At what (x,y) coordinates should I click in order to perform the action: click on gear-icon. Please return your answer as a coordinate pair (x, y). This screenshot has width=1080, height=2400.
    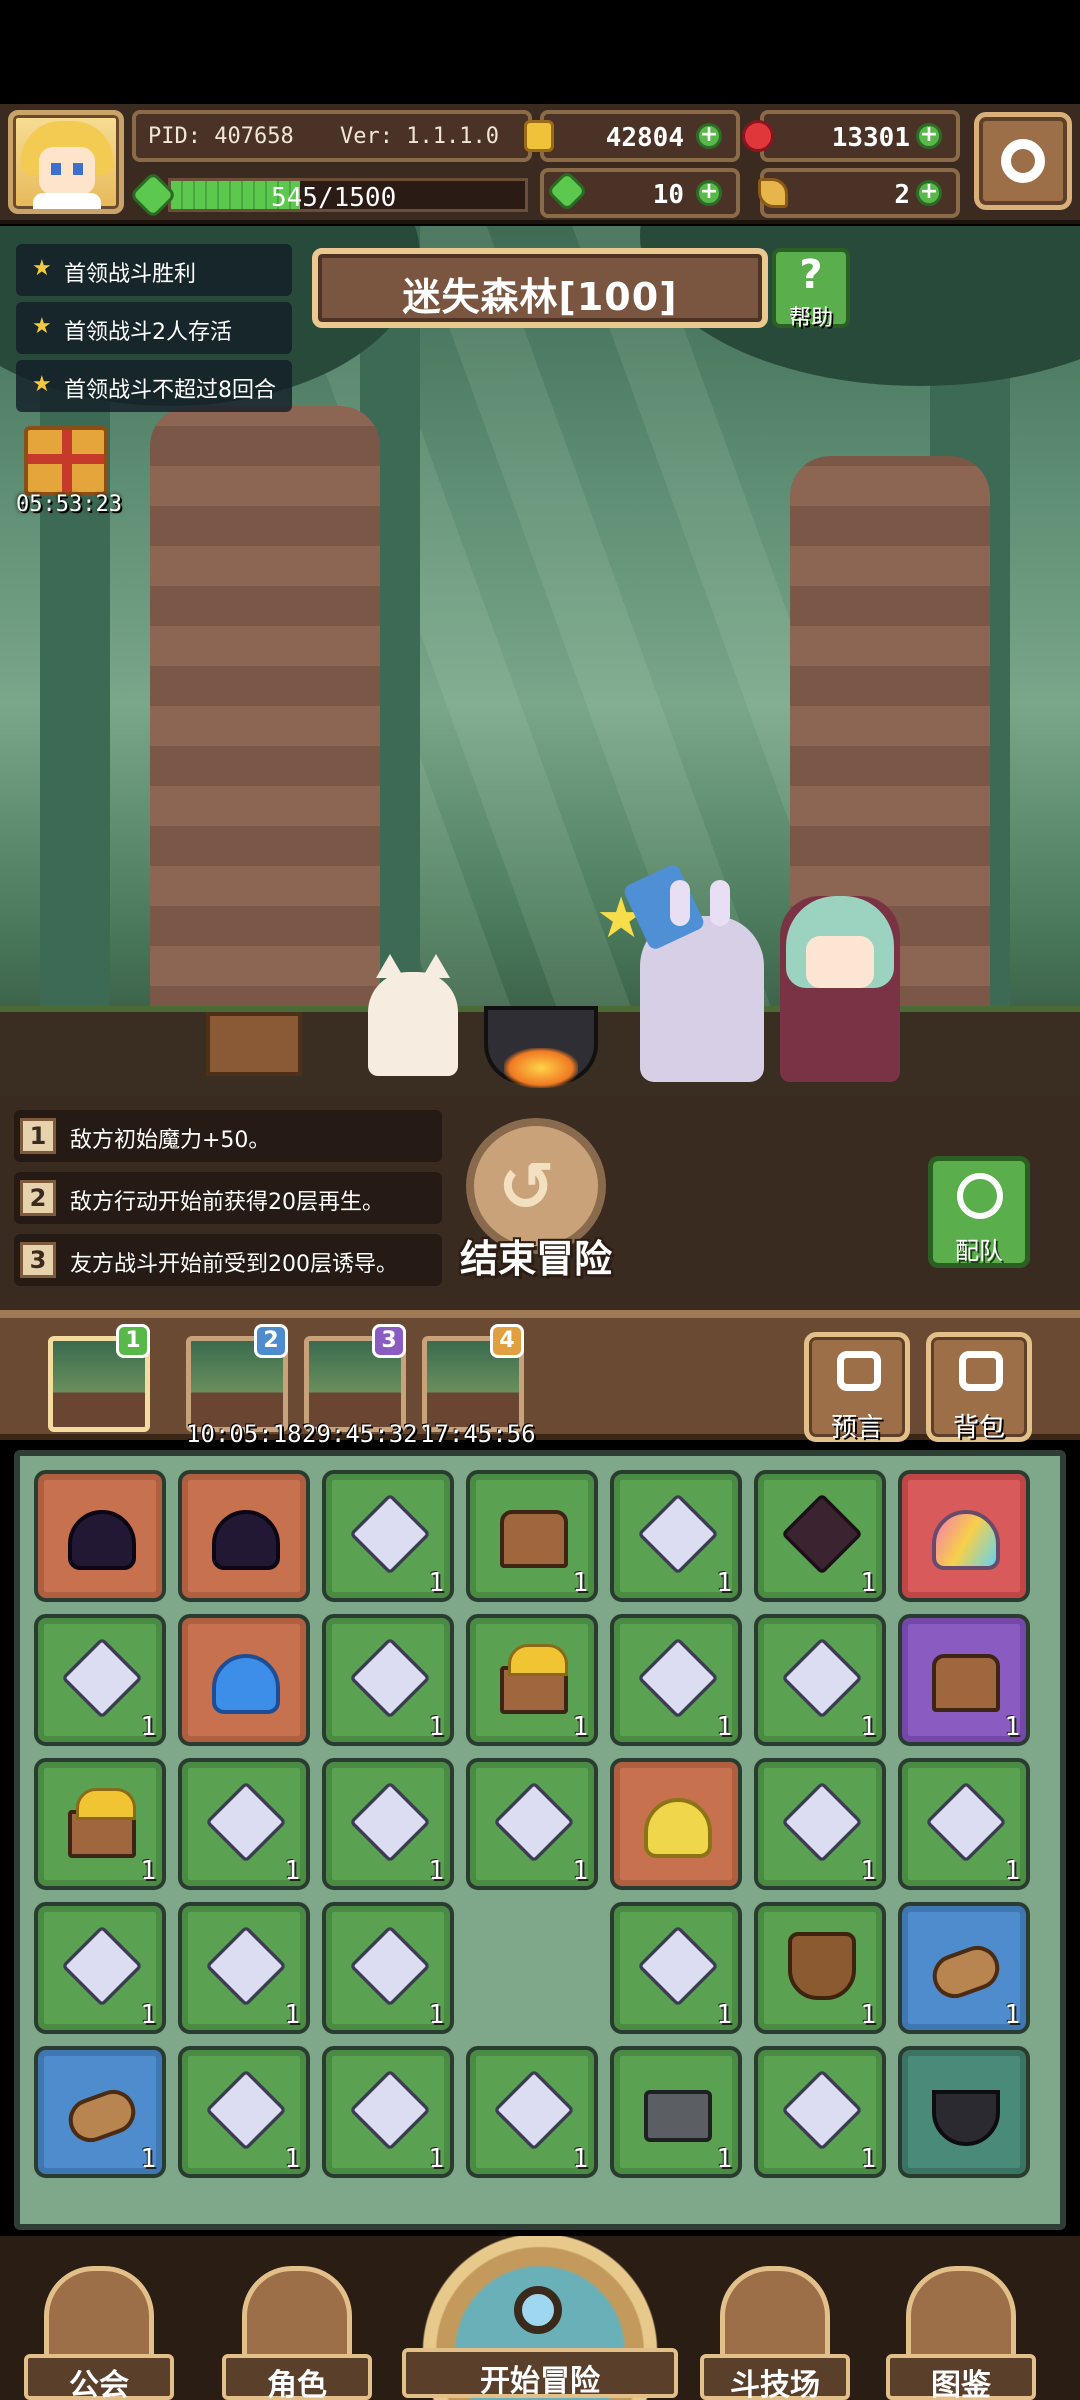
    Looking at the image, I should click on (1023, 161).